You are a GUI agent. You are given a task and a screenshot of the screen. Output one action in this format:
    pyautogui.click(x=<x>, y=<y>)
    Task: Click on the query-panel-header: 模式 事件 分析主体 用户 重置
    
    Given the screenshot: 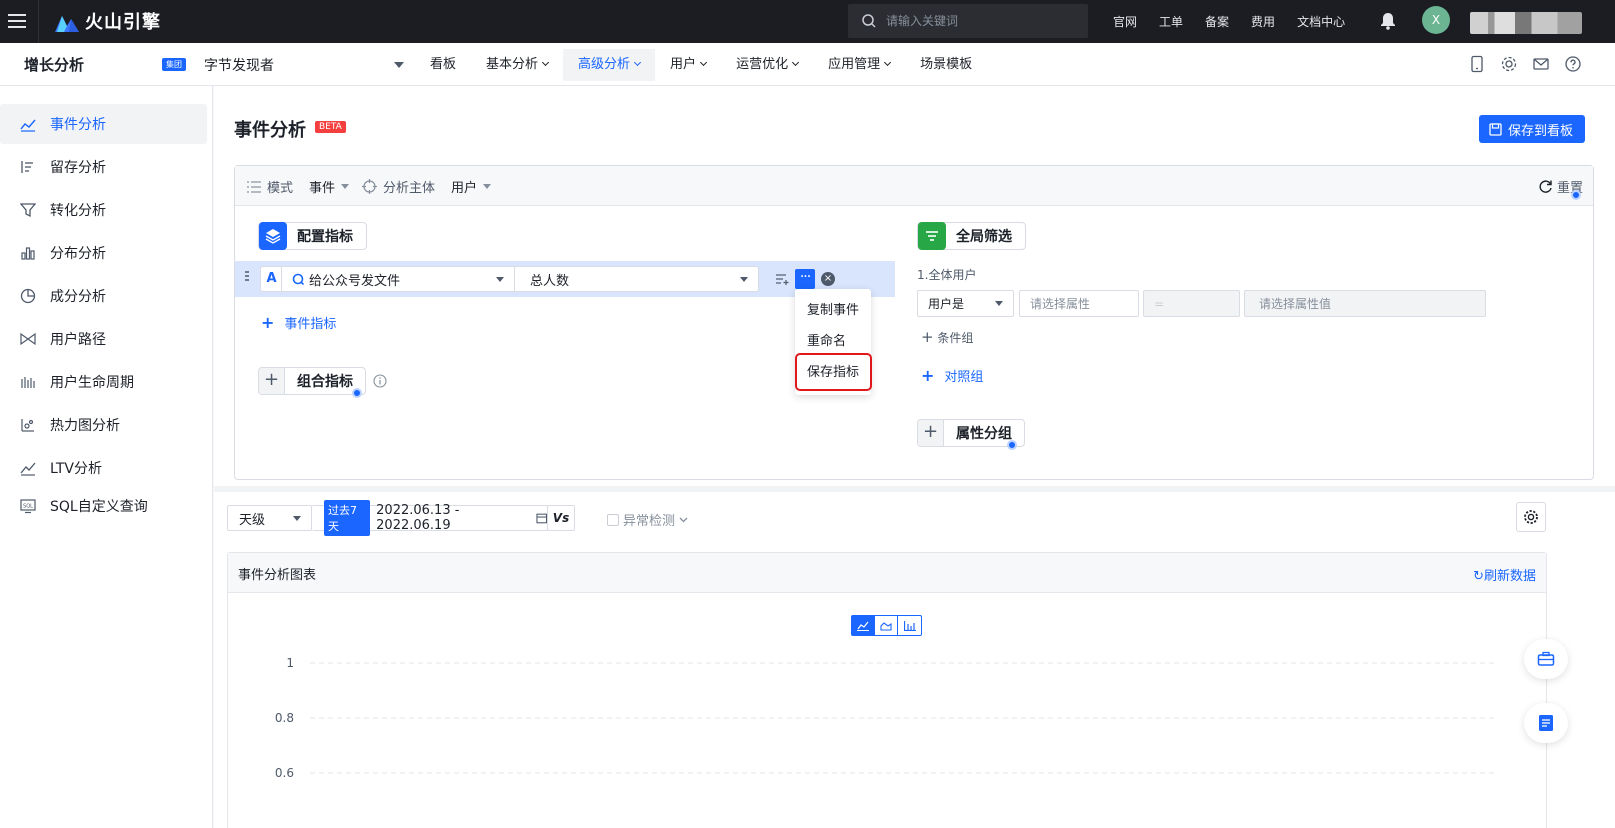 What is the action you would take?
    pyautogui.click(x=914, y=186)
    